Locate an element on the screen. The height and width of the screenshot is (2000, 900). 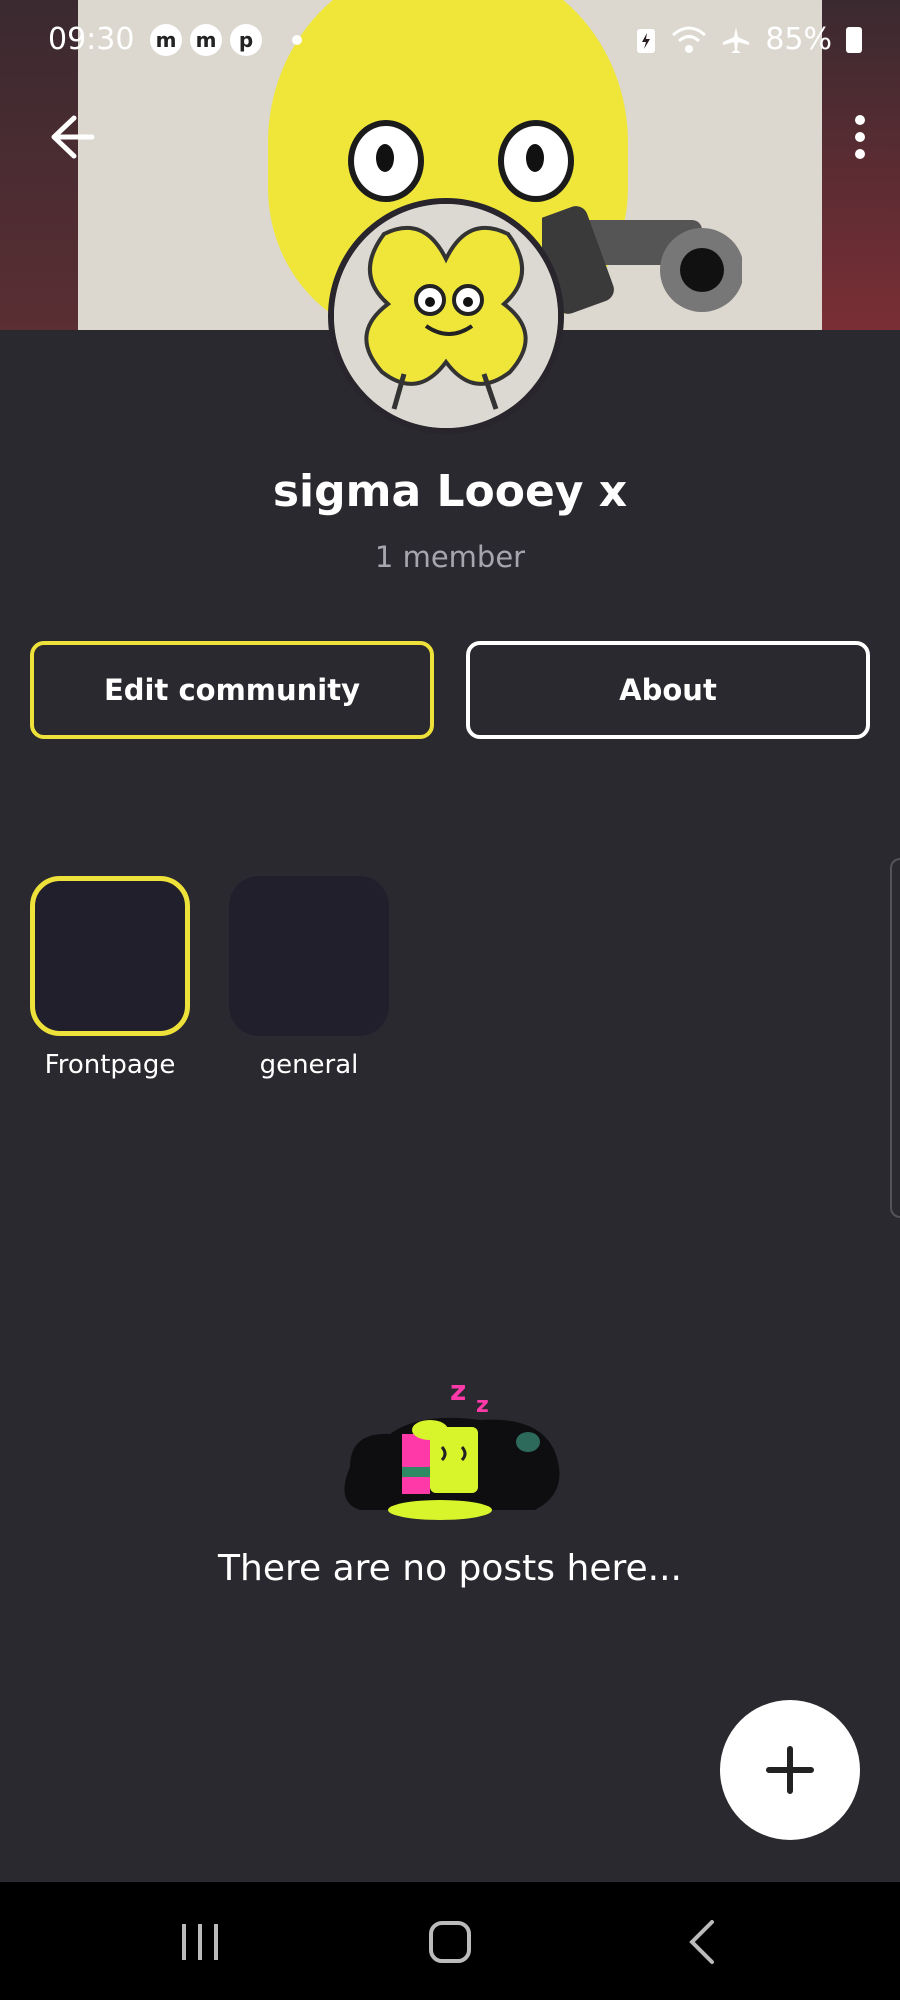
battery-icon is located at coordinates (854, 39).